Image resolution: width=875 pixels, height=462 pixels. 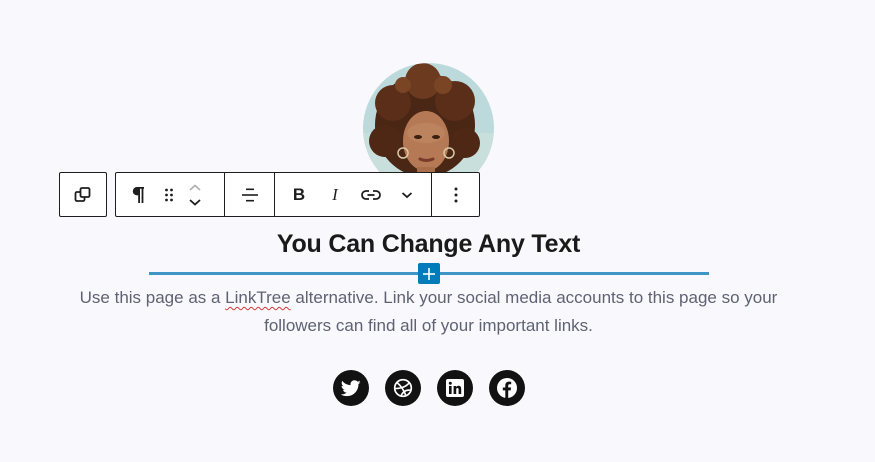 I want to click on linkedin-icon, so click(x=455, y=388).